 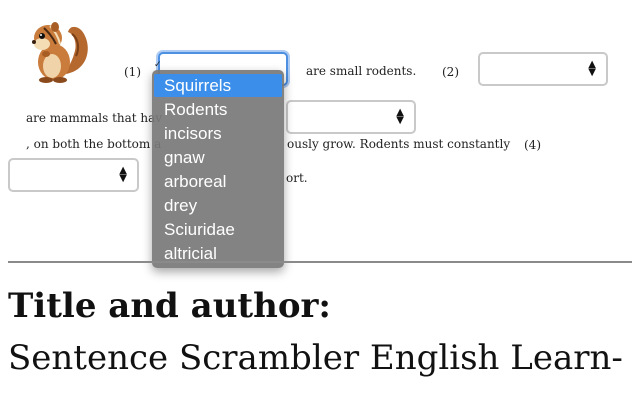 What do you see at coordinates (320, 262) in the screenshot?
I see `section-divider` at bounding box center [320, 262].